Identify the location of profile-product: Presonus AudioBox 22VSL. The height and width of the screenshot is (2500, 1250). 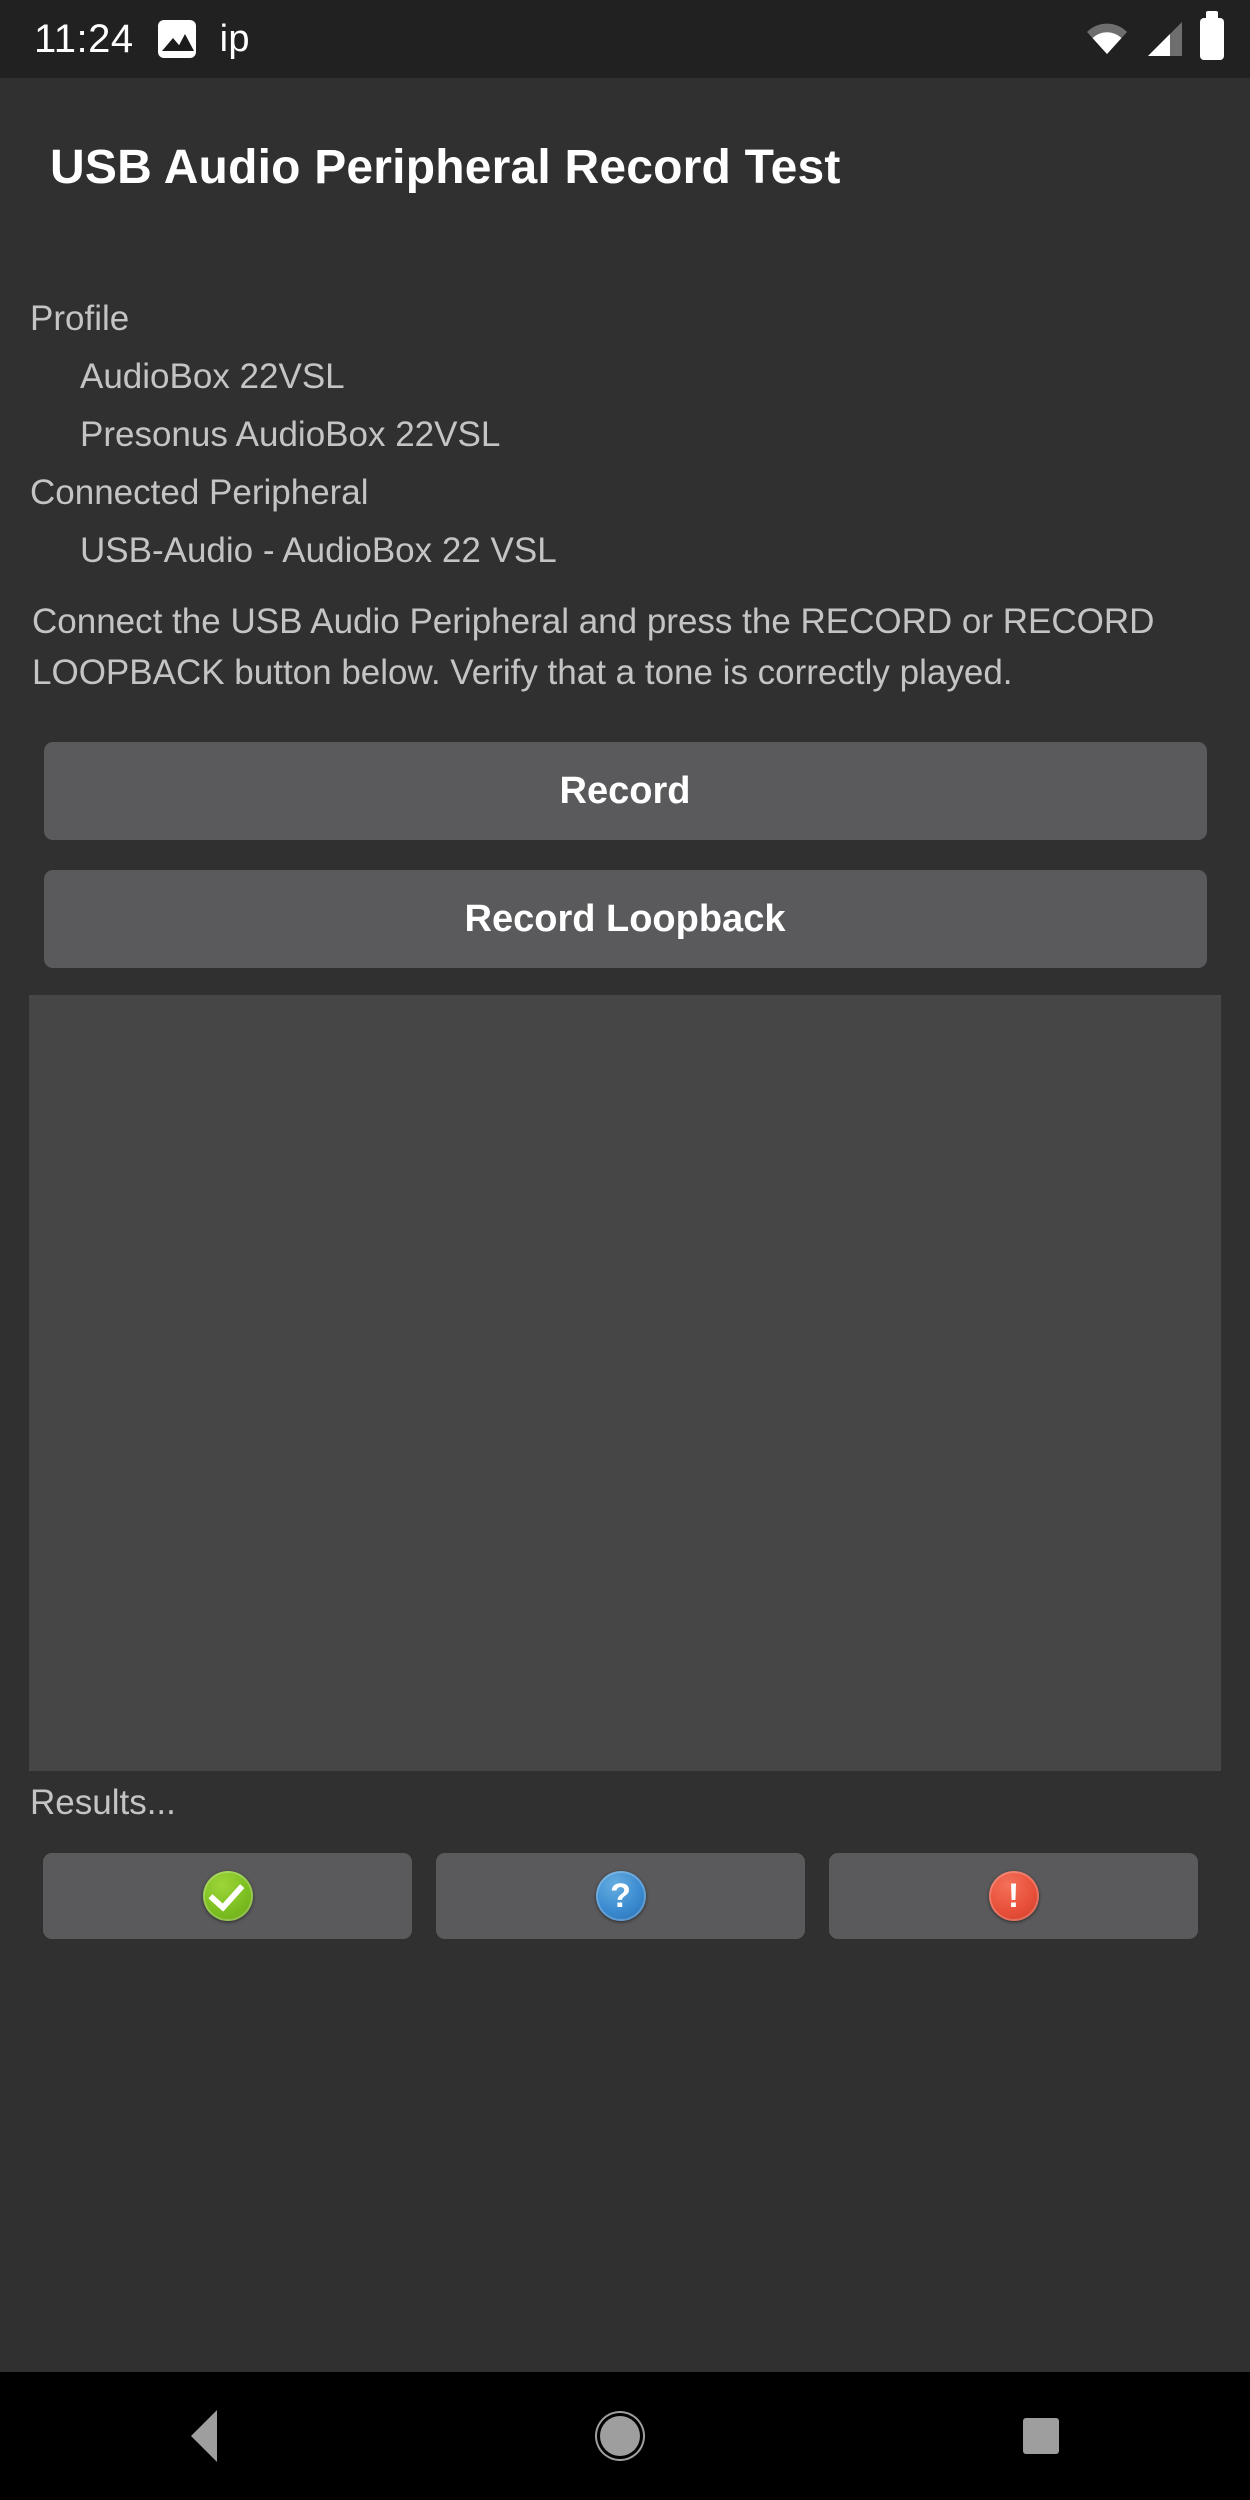
(290, 434).